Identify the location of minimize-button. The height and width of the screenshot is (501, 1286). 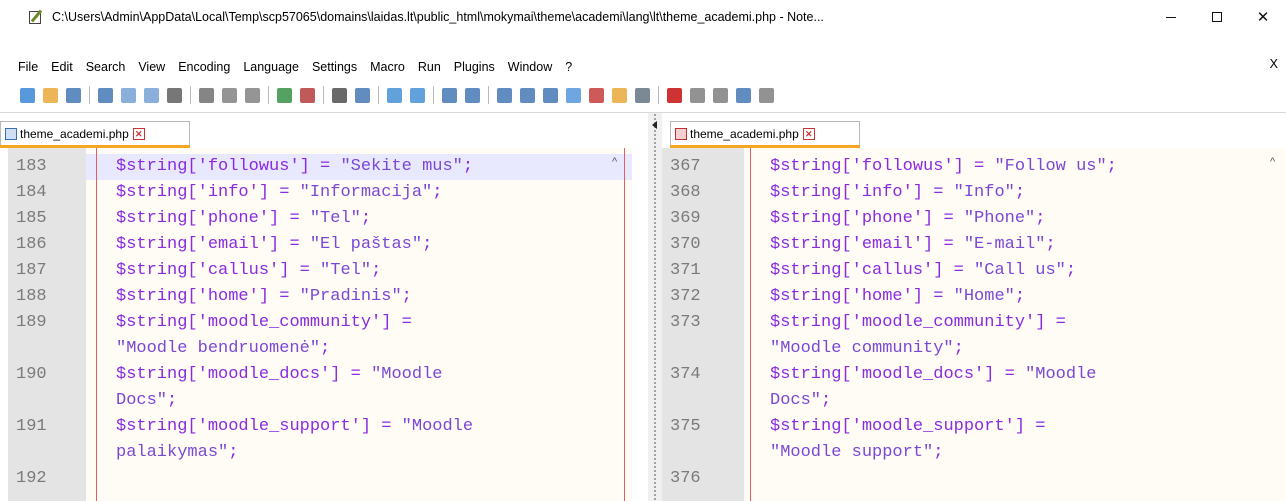
(1171, 17).